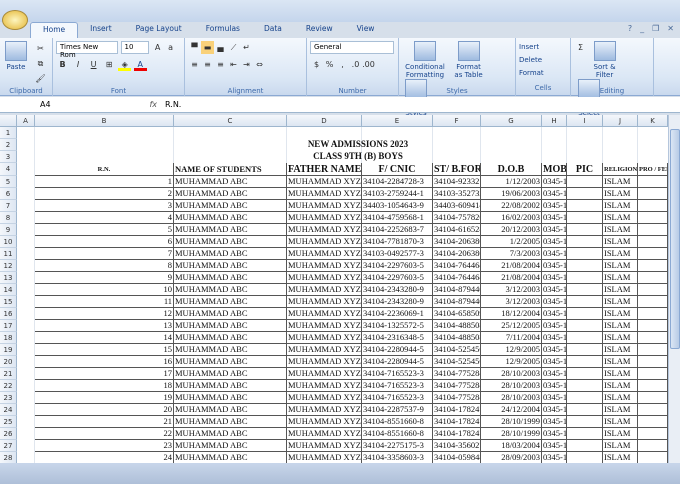  I want to click on table-cell: 4, so click(104, 218).